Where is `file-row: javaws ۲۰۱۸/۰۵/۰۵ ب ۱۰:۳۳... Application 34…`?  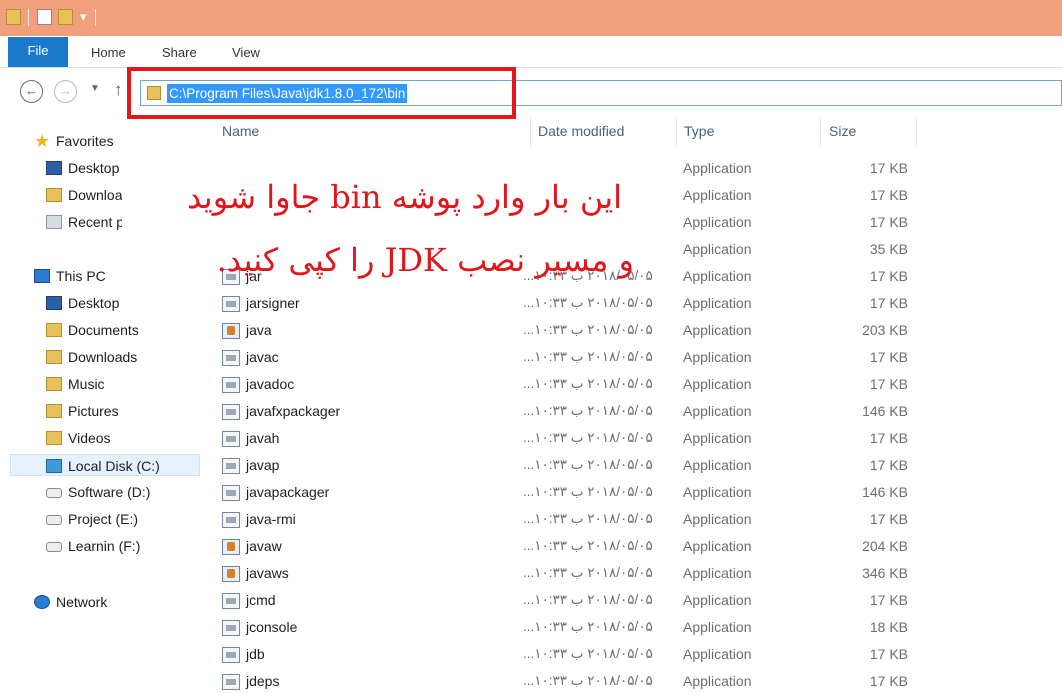 file-row: javaws ۲۰۱۸/۰۵/۰۵ ب ۱۰:۳۳... Application 34… is located at coordinates (580, 574).